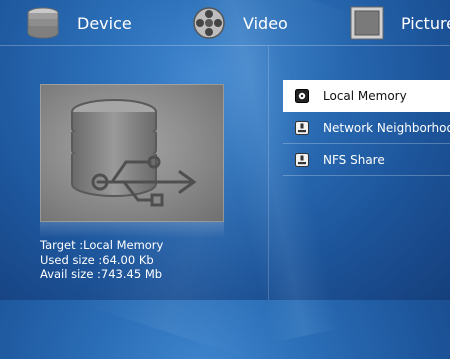  I want to click on list-item-label: NFS Share, so click(354, 159).